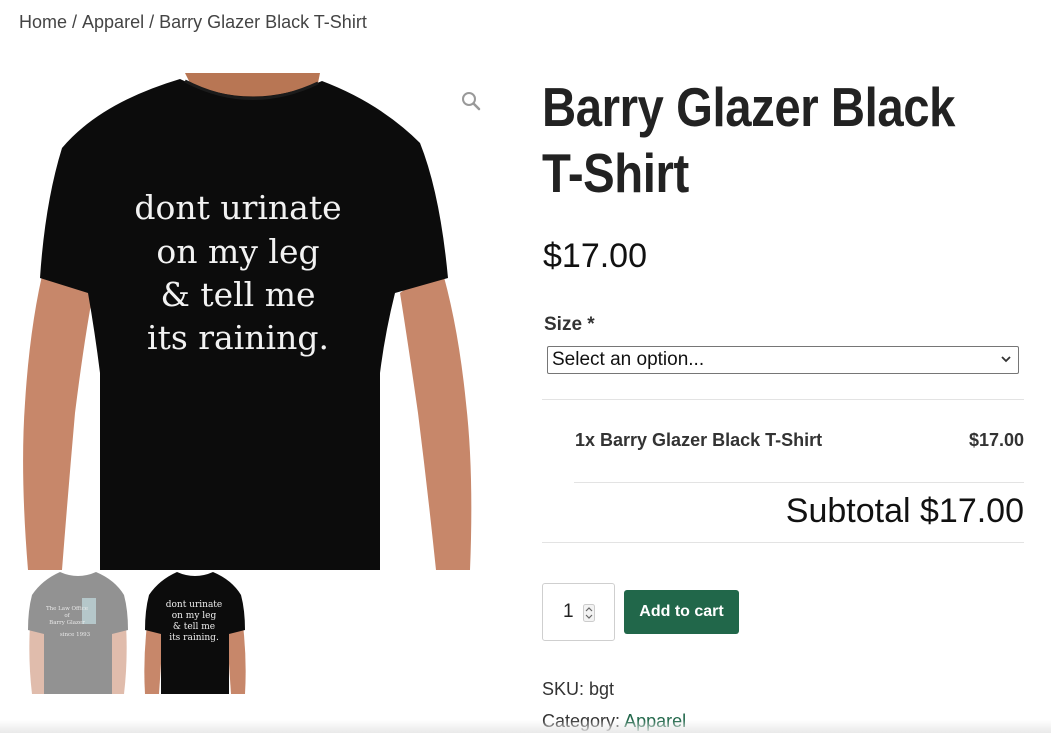 The height and width of the screenshot is (733, 1051). I want to click on thumb1-text-line: of, so click(67, 616).